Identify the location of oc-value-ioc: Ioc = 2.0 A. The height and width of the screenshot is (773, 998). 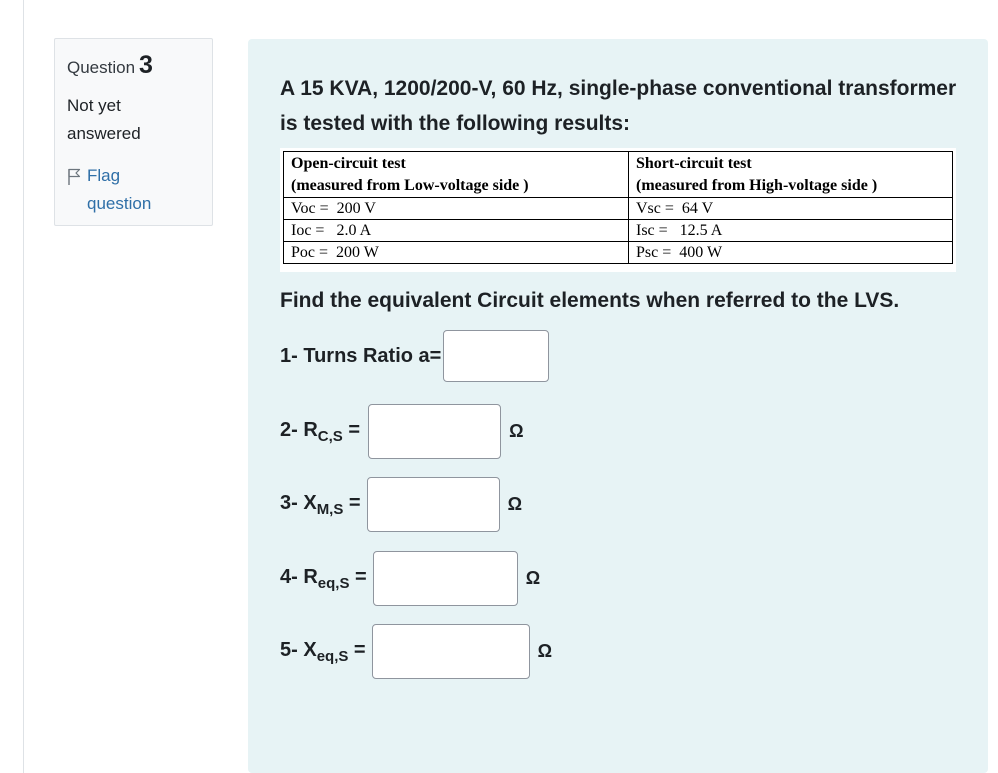
(456, 230).